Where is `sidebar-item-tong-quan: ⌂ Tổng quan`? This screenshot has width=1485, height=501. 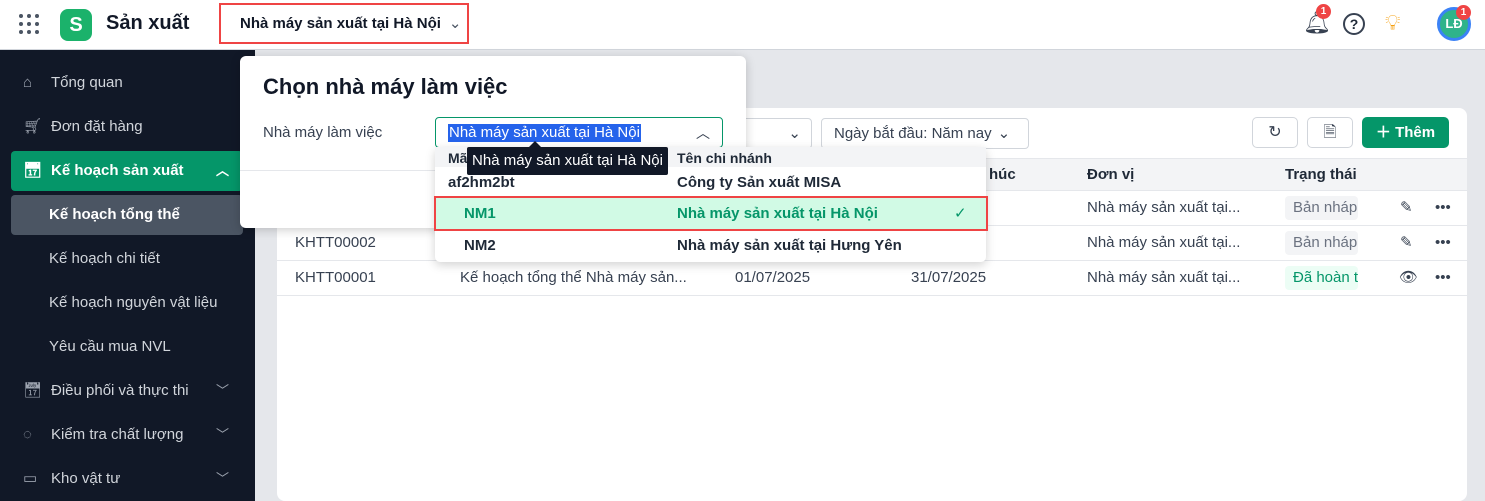 sidebar-item-tong-quan: ⌂ Tổng quan is located at coordinates (127, 83).